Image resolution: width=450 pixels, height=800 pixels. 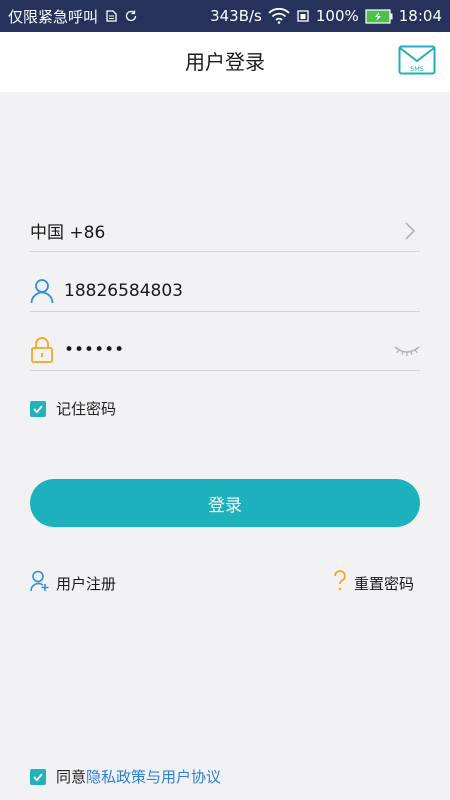 I want to click on agreement-row: 同意隐私政策与用户协议, so click(x=125, y=776).